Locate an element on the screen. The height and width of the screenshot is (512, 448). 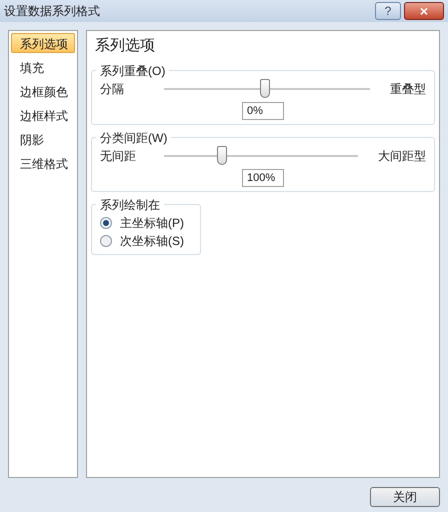
help-button: ? is located at coordinates (388, 11).